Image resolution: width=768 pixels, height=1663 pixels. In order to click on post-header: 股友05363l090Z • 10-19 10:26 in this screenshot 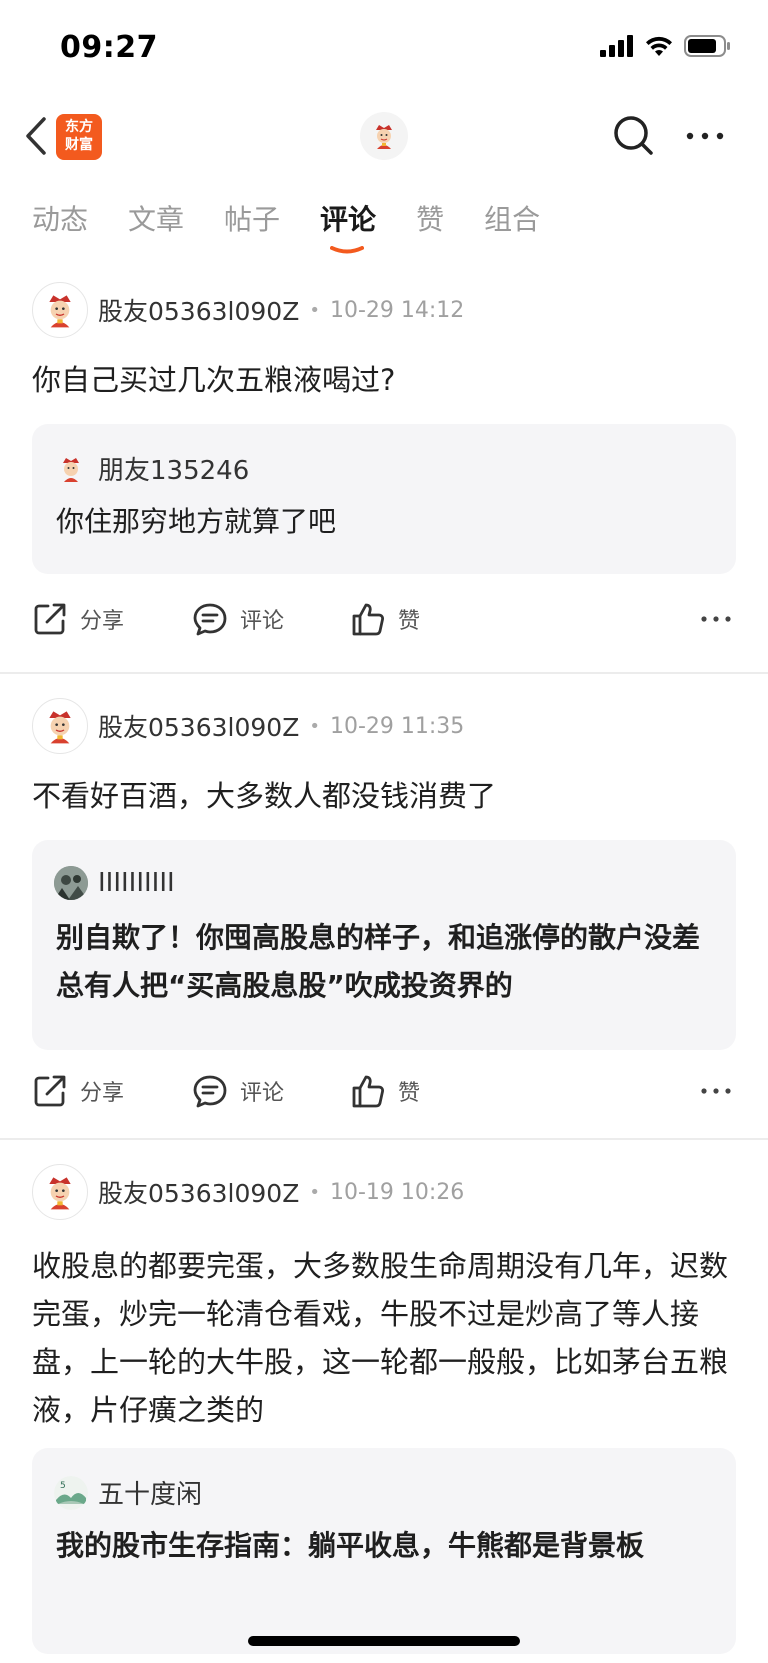, I will do `click(248, 1192)`.